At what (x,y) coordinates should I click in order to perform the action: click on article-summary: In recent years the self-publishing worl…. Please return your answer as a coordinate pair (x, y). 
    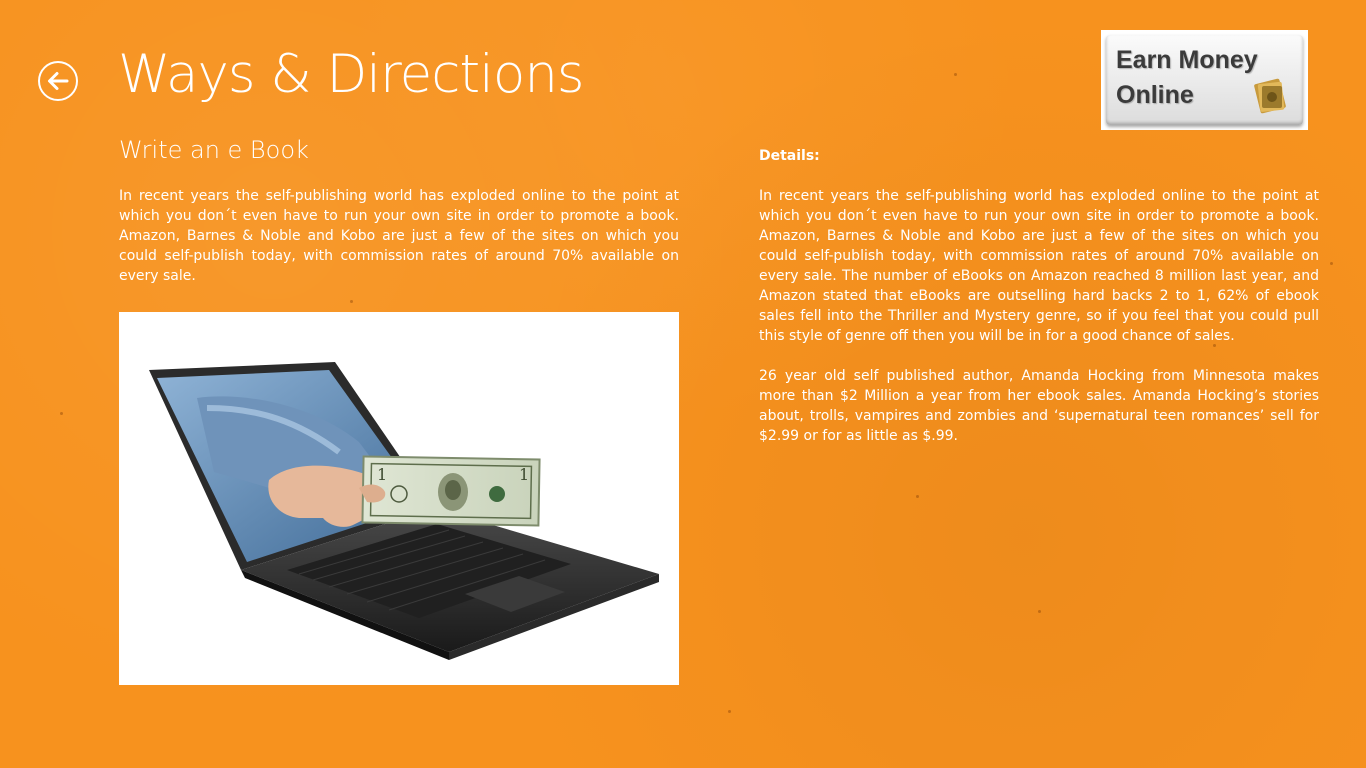
    Looking at the image, I should click on (399, 236).